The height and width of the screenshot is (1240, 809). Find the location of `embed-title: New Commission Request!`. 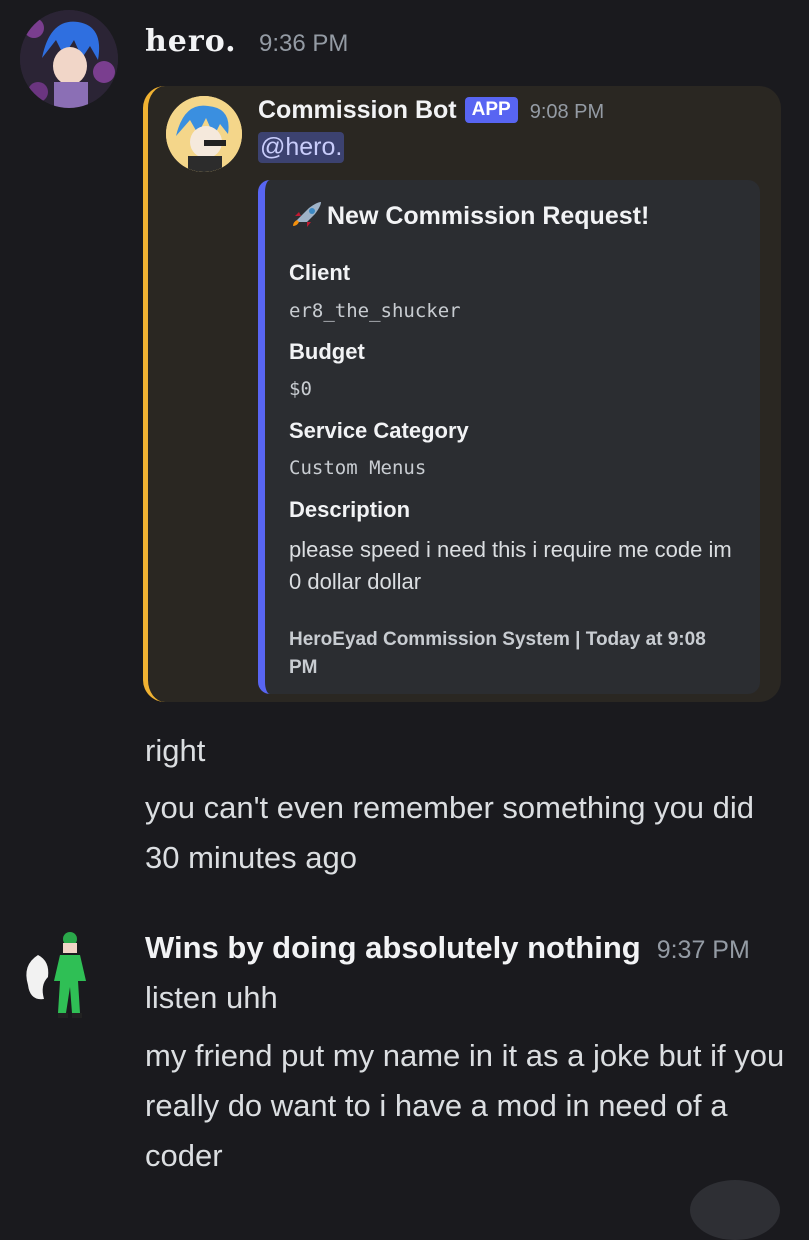

embed-title: New Commission Request! is located at coordinates (469, 215).